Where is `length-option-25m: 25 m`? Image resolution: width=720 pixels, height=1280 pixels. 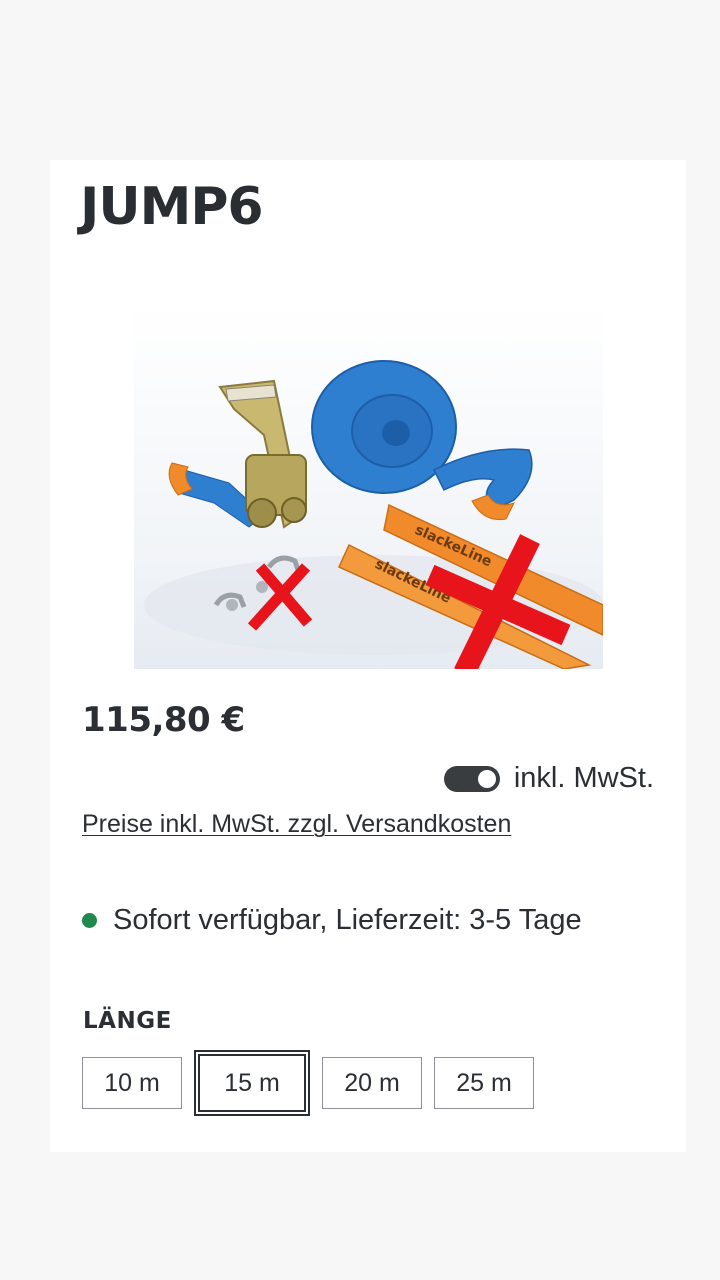 length-option-25m: 25 m is located at coordinates (484, 1083).